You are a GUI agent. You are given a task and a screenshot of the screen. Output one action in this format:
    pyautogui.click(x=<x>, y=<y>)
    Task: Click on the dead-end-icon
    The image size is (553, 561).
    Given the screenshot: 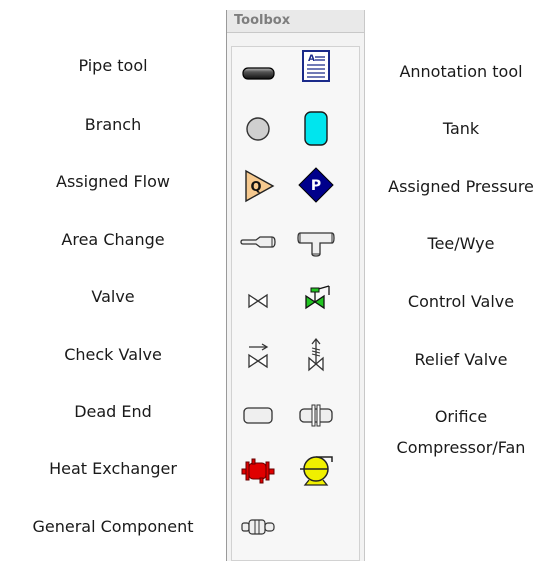 What is the action you would take?
    pyautogui.click(x=258, y=415)
    